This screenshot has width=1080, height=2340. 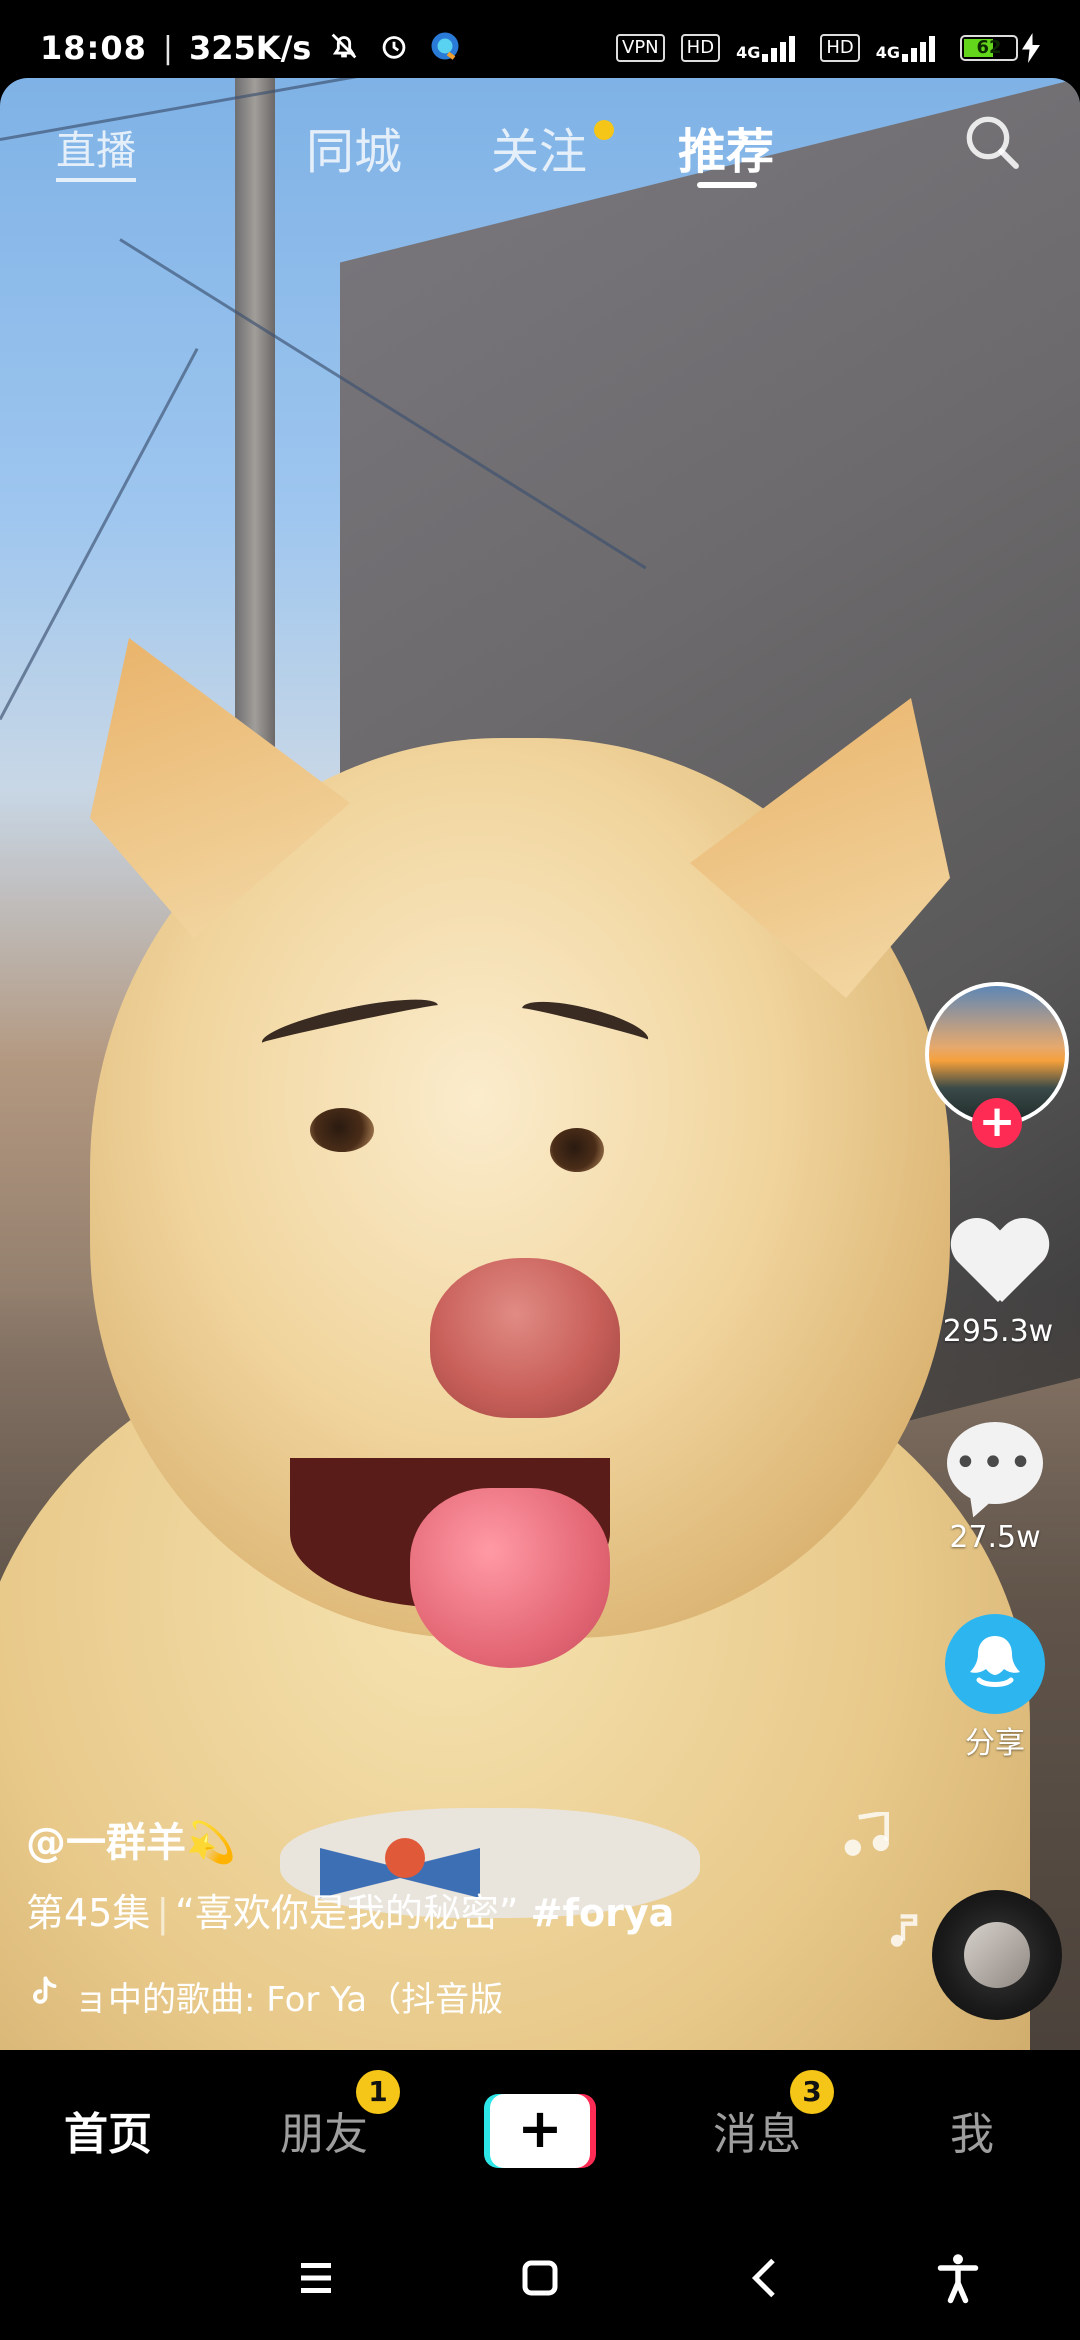 What do you see at coordinates (324, 2130) in the screenshot?
I see `tab-friends: 朋友` at bounding box center [324, 2130].